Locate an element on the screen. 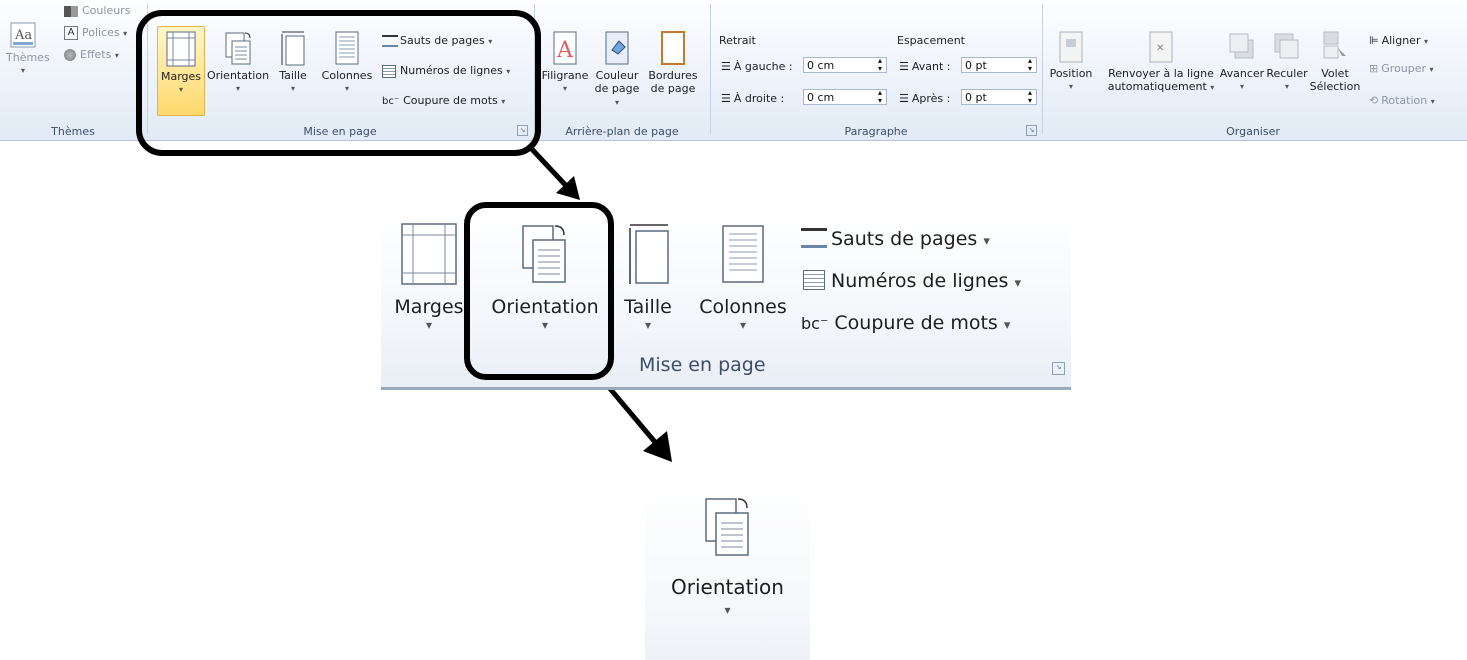  zoom-colonnes-button: Colonnes ▾ is located at coordinates (743, 272).